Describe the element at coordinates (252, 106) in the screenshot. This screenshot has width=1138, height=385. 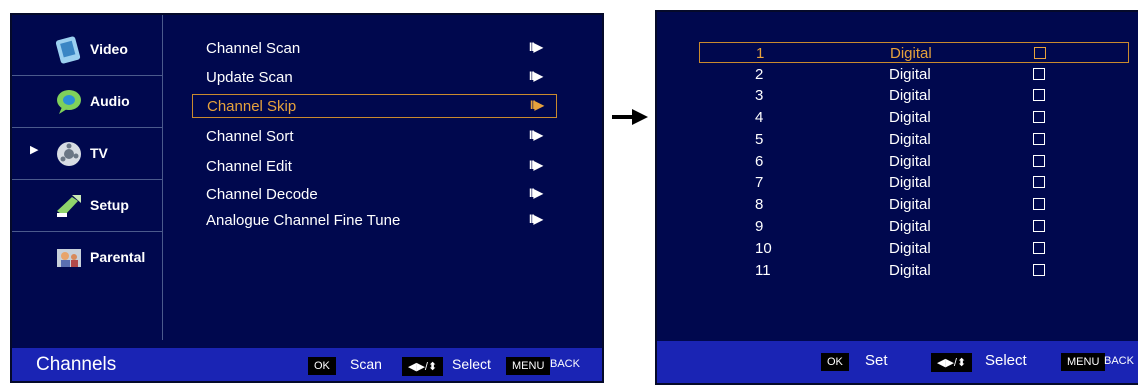
I see `menu-item-label: Channel Skip` at that location.